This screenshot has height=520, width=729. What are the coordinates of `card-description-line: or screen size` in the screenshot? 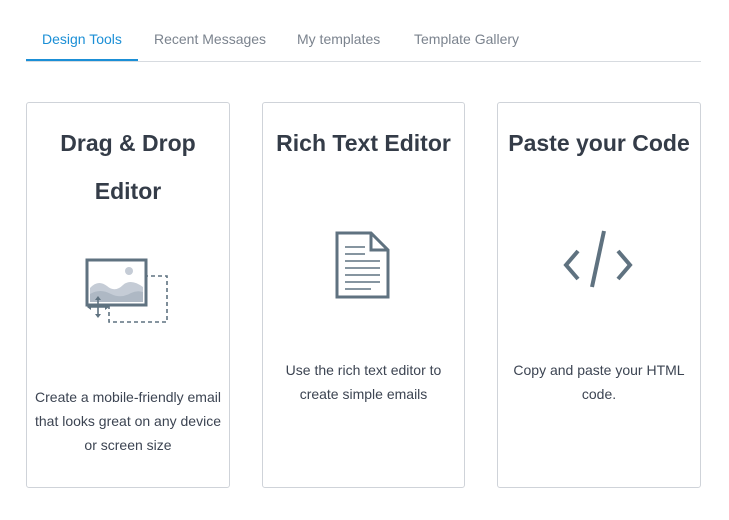 It's located at (128, 445).